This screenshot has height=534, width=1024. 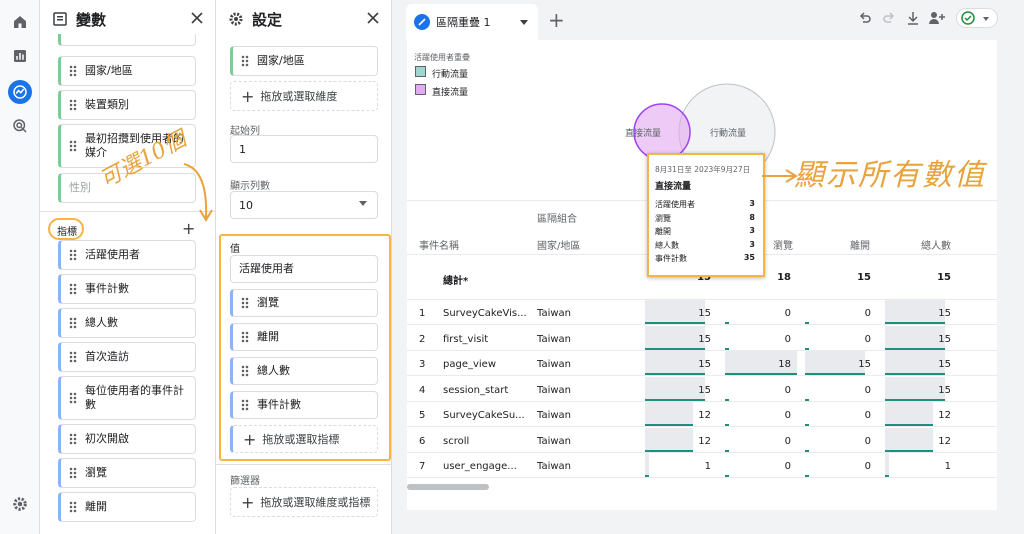 I want to click on row-index: 1, so click(x=422, y=313).